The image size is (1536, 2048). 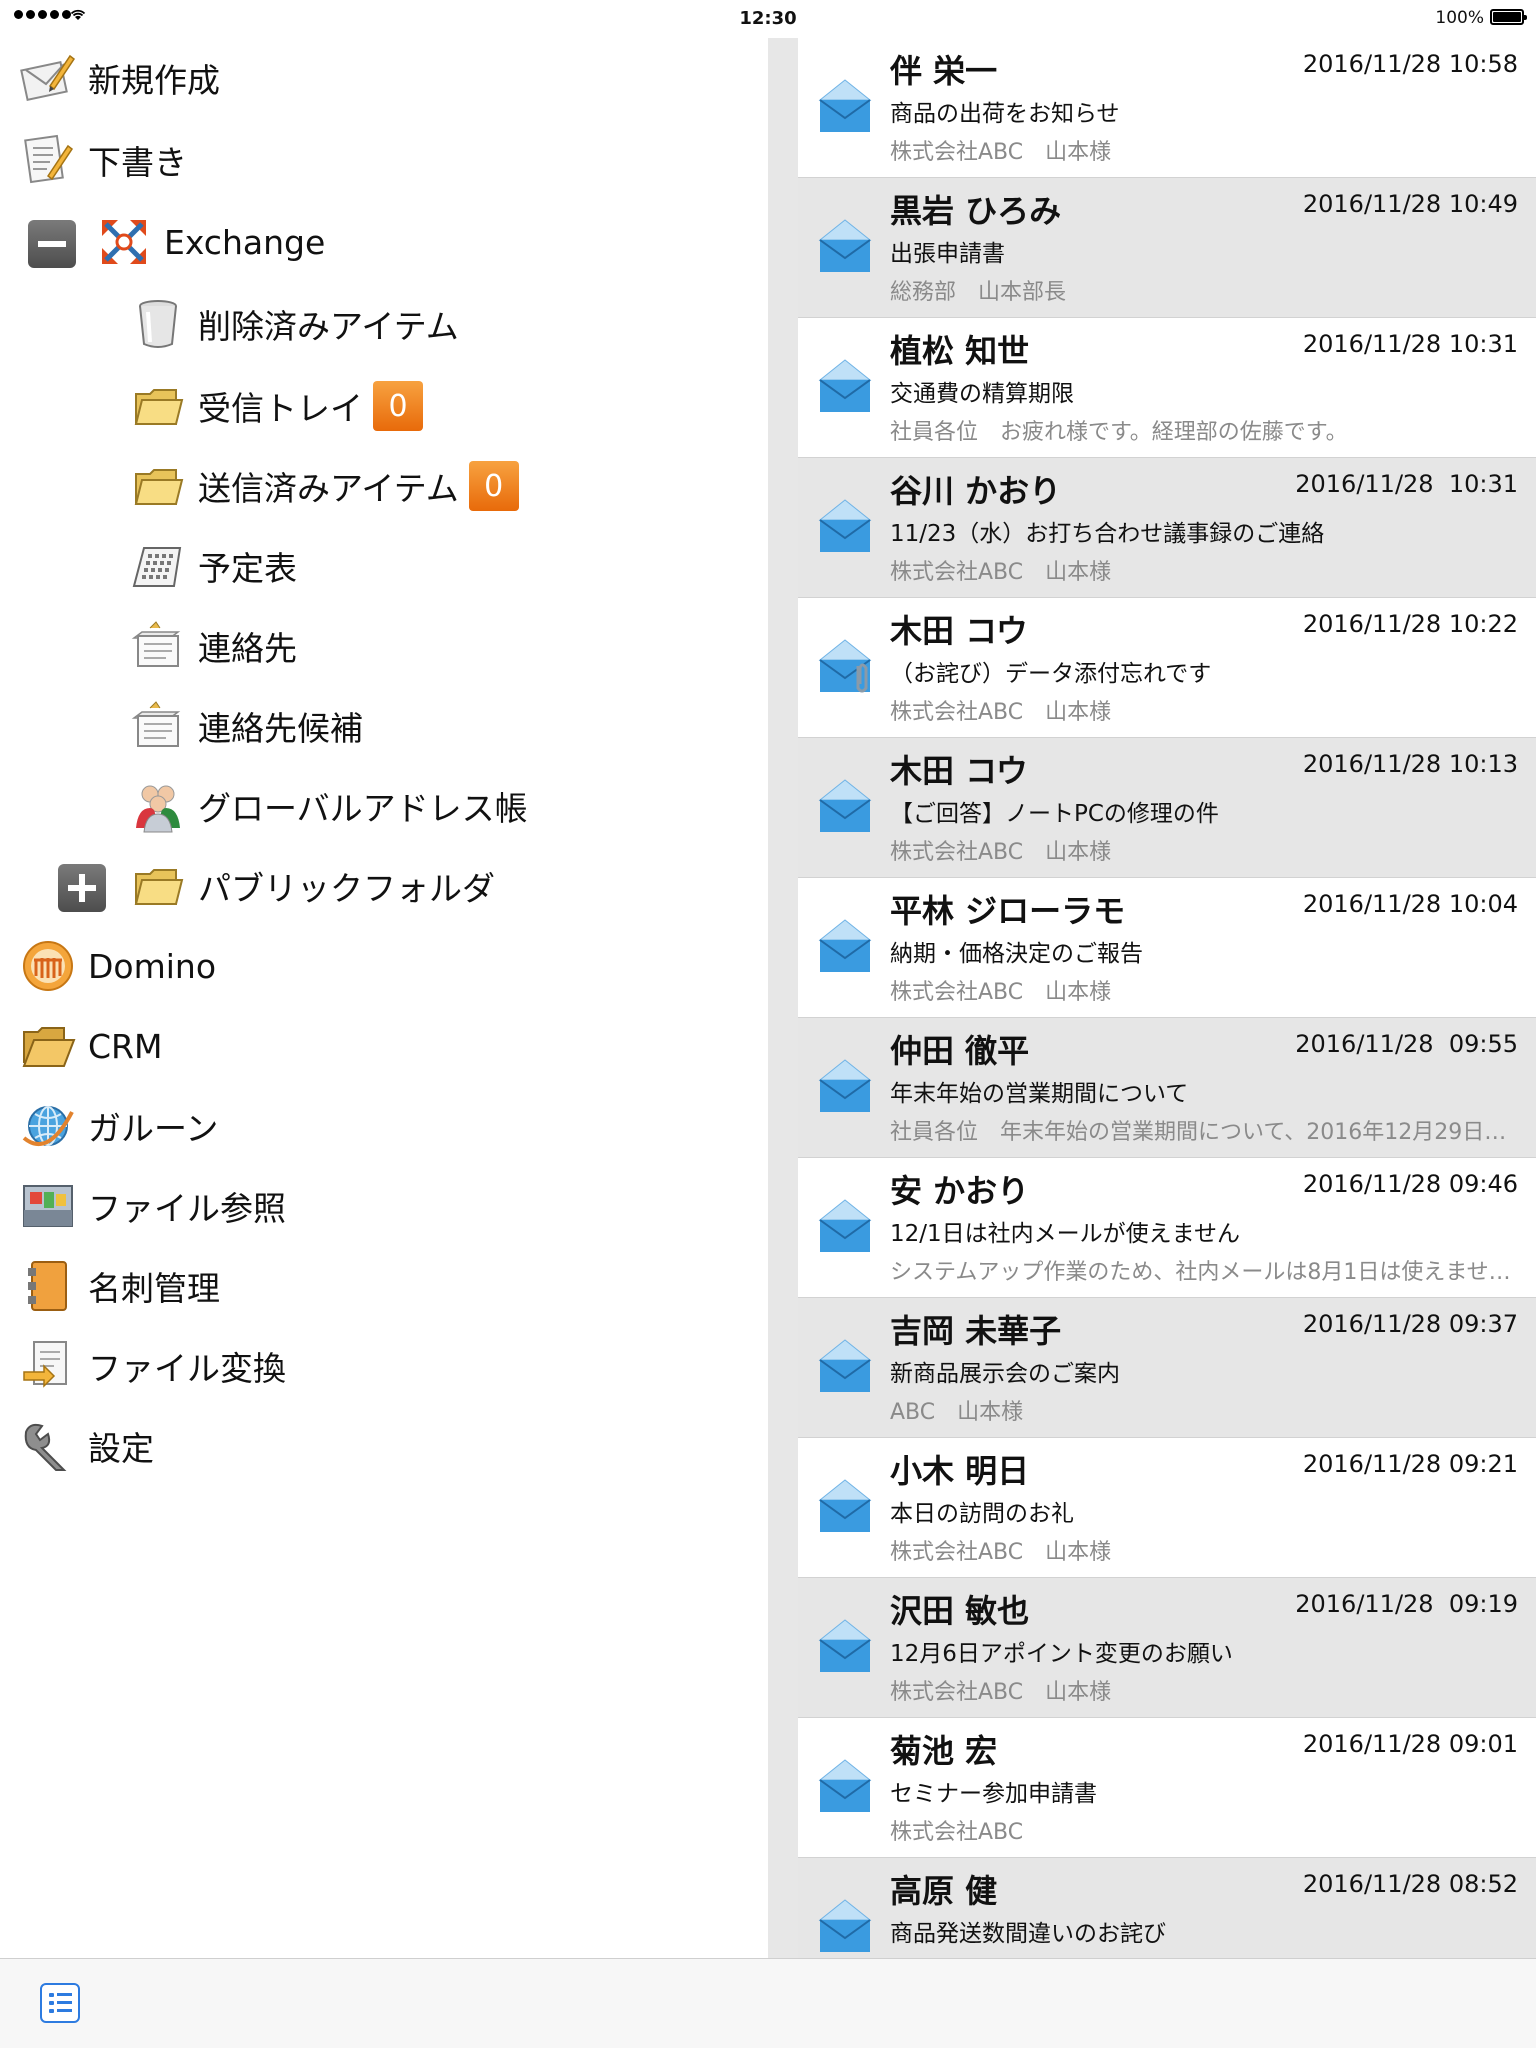 What do you see at coordinates (45, 1364) in the screenshot?
I see `file-convert-icon` at bounding box center [45, 1364].